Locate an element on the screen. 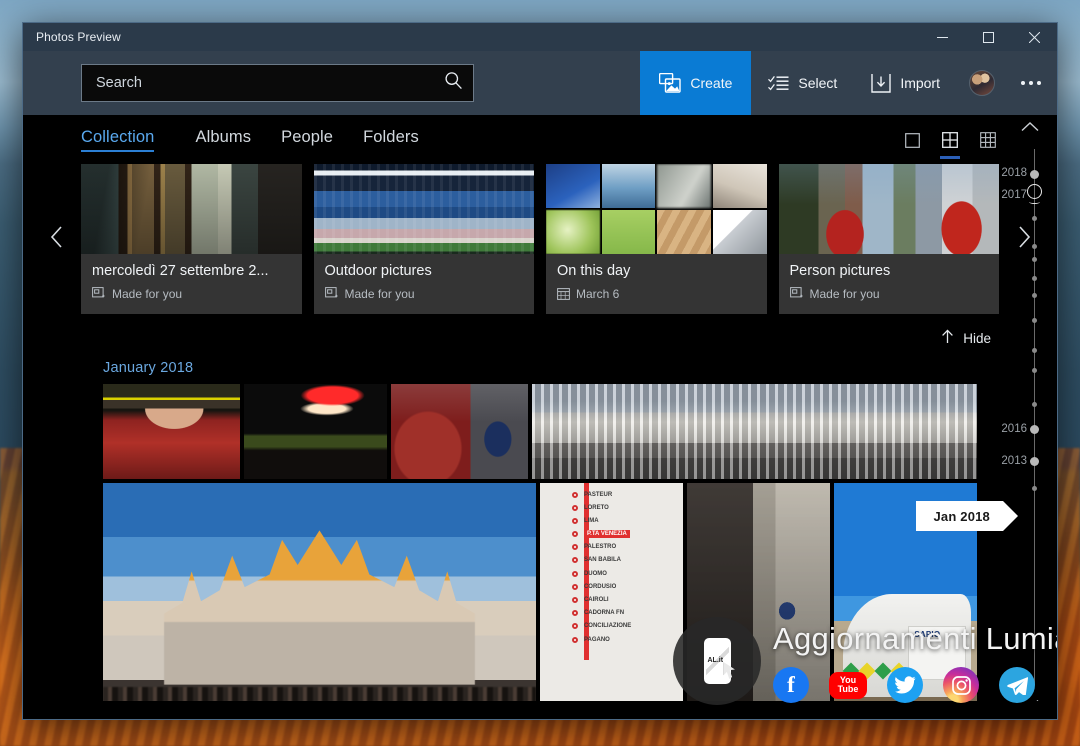 This screenshot has width=1080, height=746. timeline-tooltip: Jan 2018 is located at coordinates (967, 516).